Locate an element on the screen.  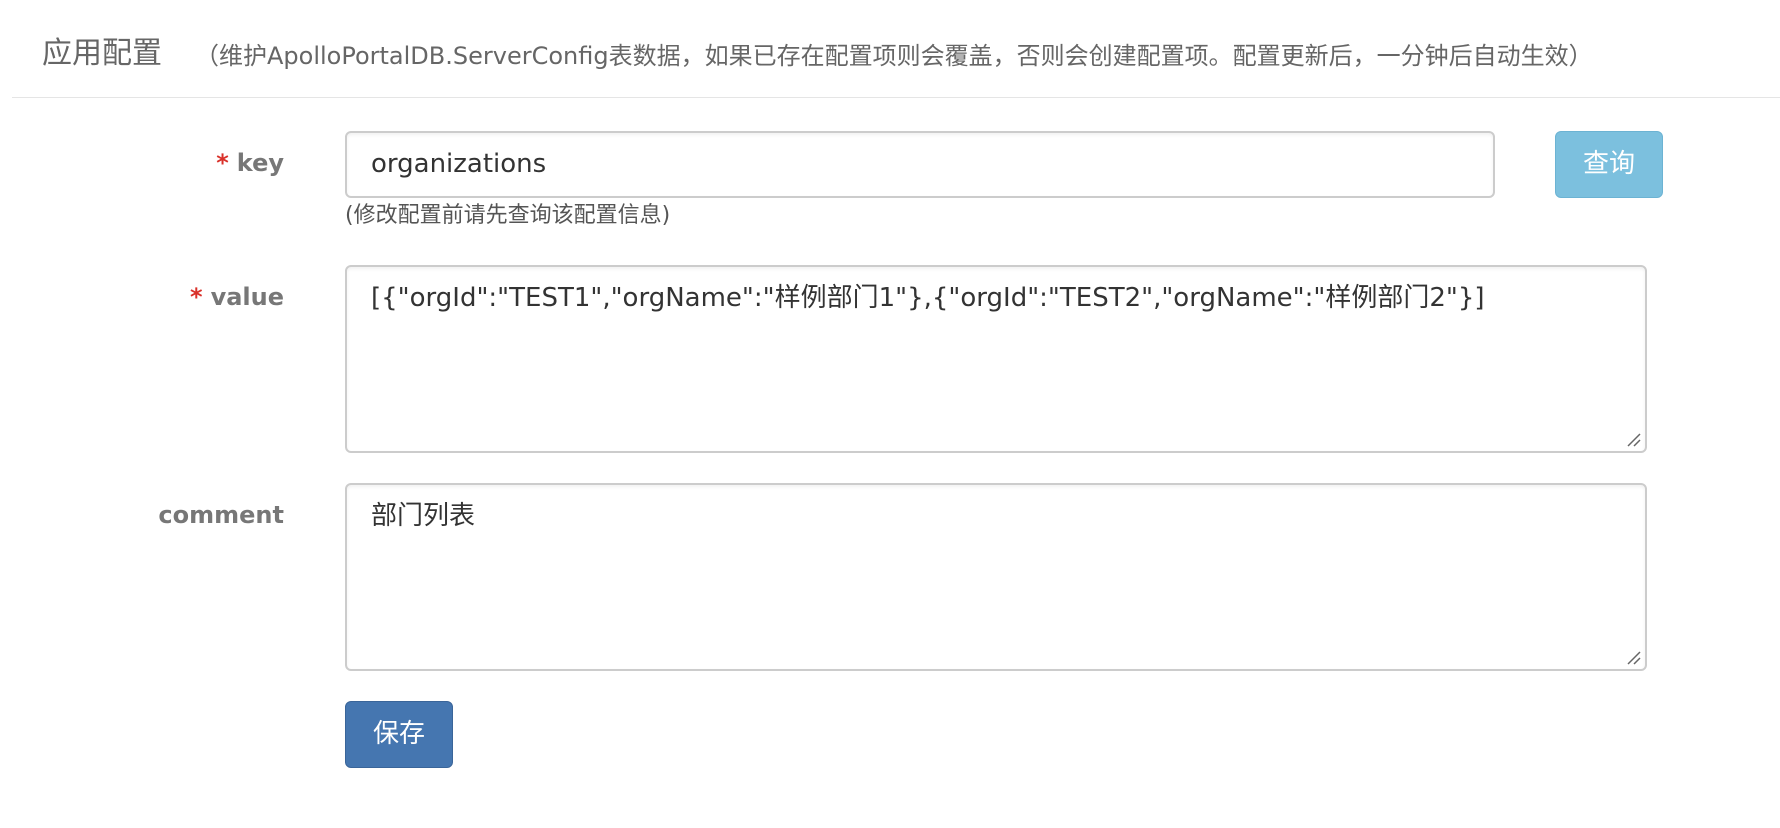
comment-label-text: comment is located at coordinates (221, 515).